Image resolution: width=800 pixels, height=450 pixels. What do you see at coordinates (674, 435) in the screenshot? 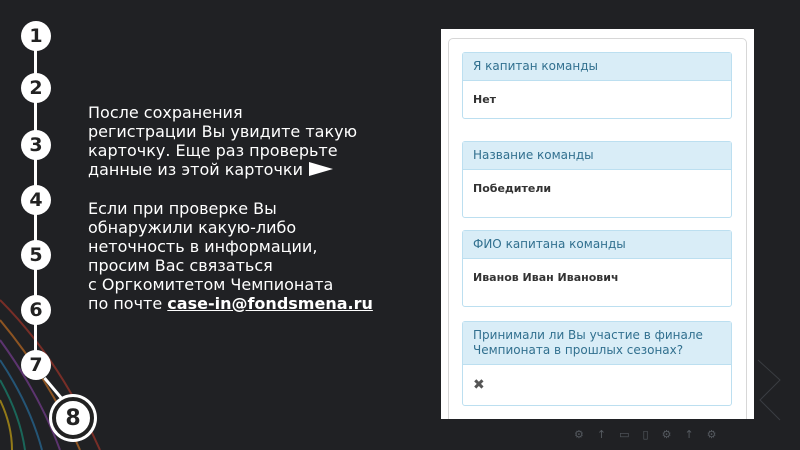
I see `footer-icons: ⚙ ↑ ▭ ▯ ⚙ ↑ ⚙` at bounding box center [674, 435].